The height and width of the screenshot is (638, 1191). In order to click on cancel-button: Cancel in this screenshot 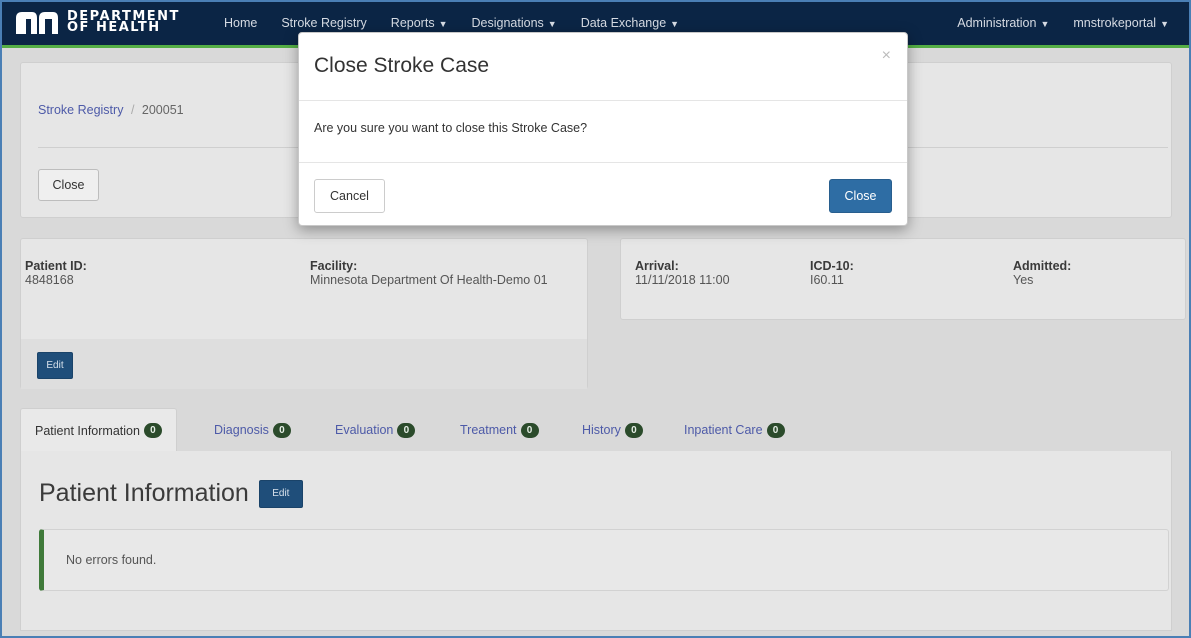, I will do `click(349, 196)`.